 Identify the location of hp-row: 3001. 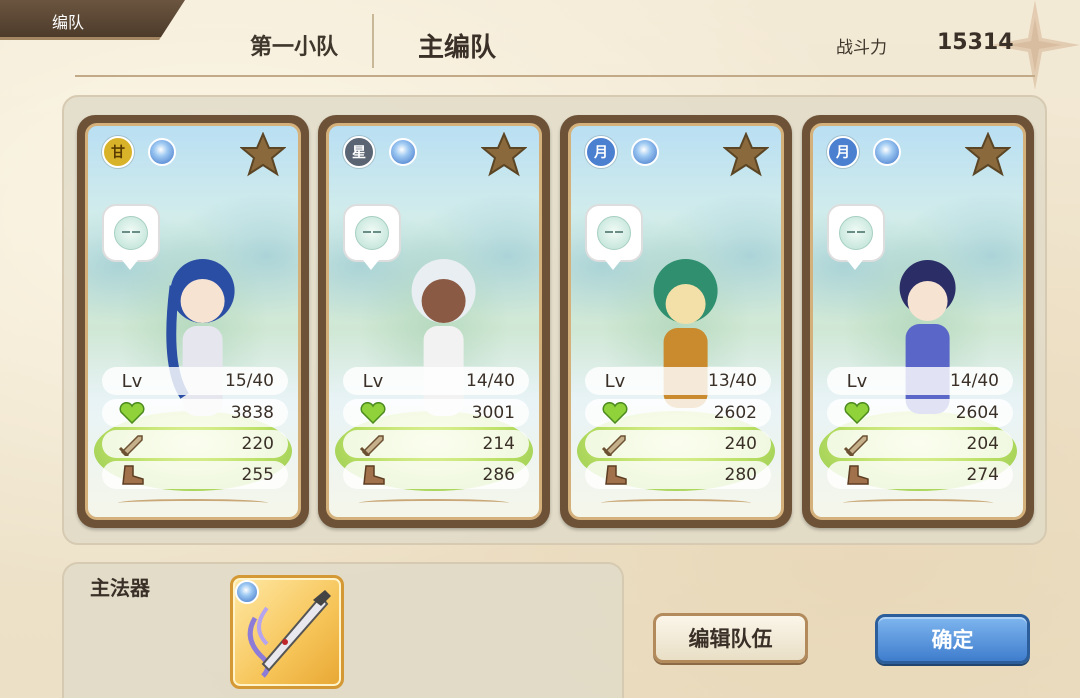
(436, 413).